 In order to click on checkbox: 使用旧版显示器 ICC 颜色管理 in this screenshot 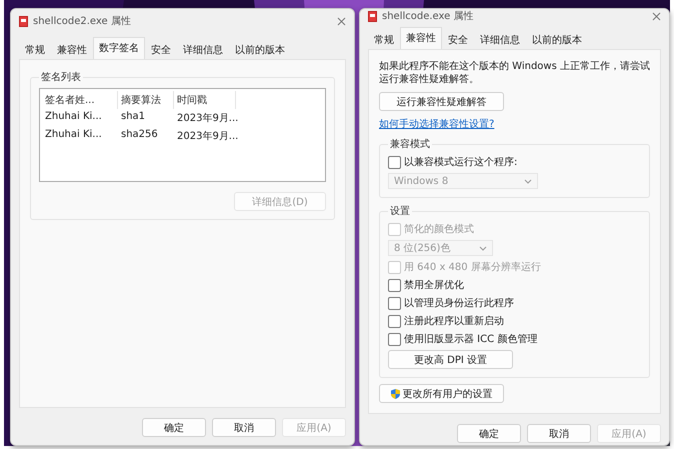, I will do `click(514, 339)`.